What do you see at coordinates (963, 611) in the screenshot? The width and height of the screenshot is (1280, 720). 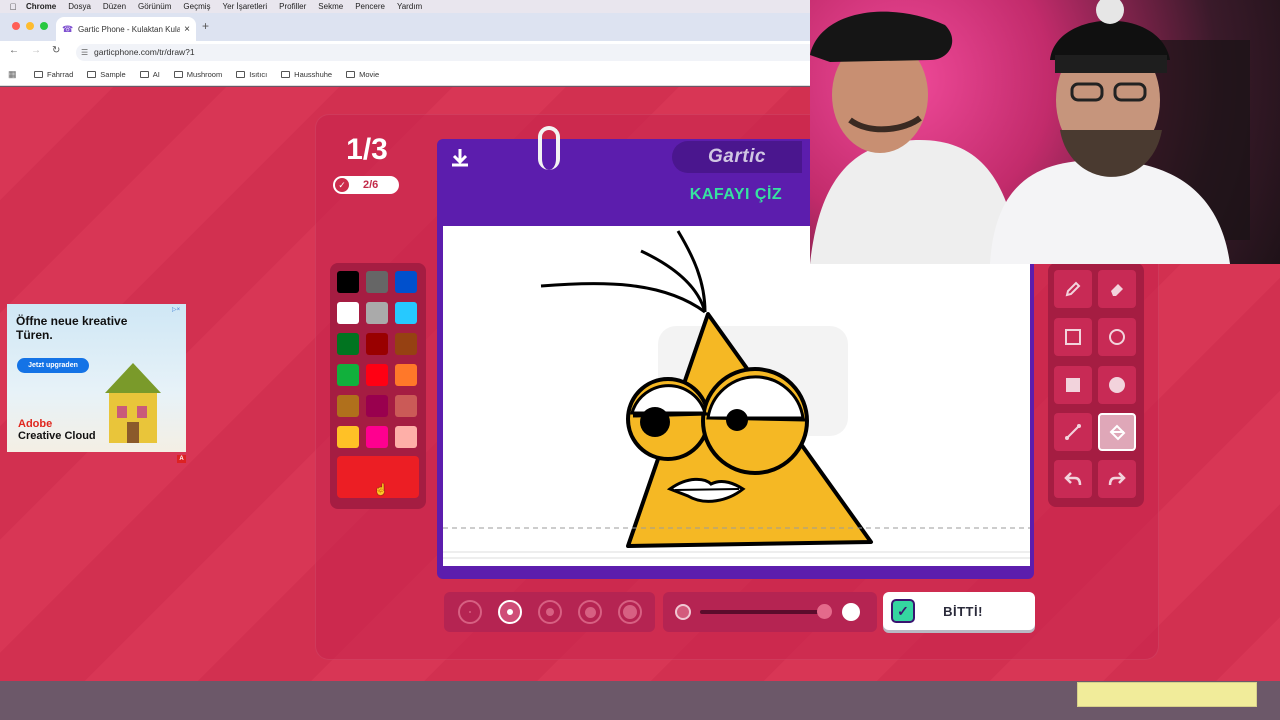 I see `done-button-label: BİTTİ!` at bounding box center [963, 611].